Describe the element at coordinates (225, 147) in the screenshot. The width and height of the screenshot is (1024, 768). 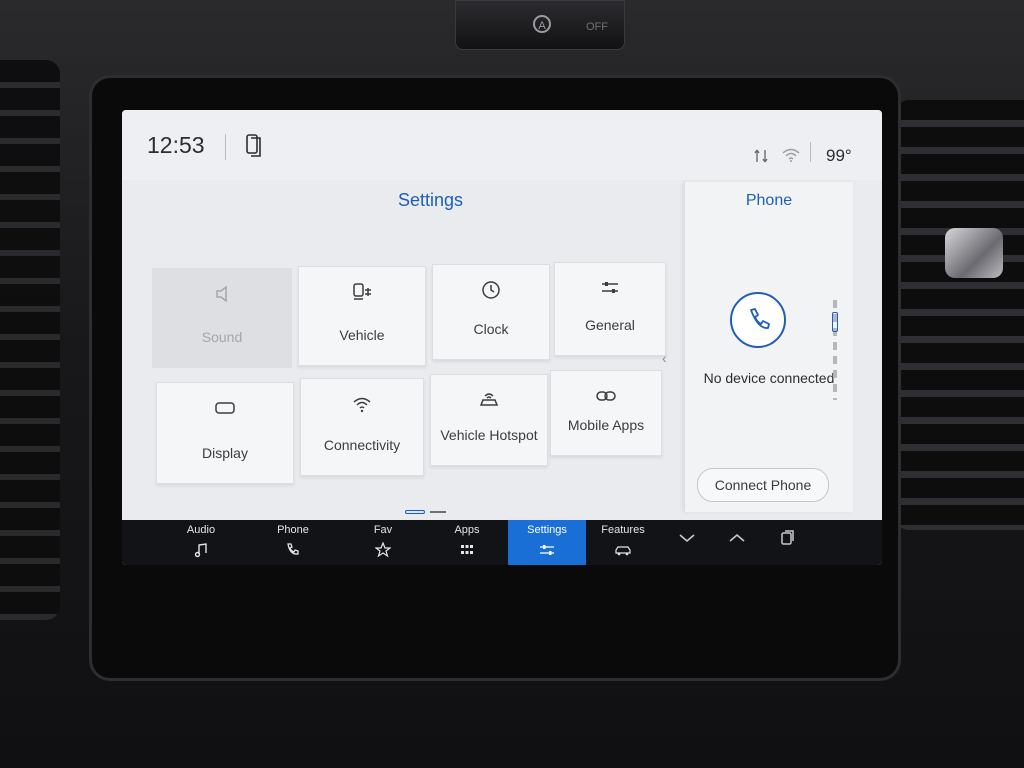
I see `status-divider` at that location.